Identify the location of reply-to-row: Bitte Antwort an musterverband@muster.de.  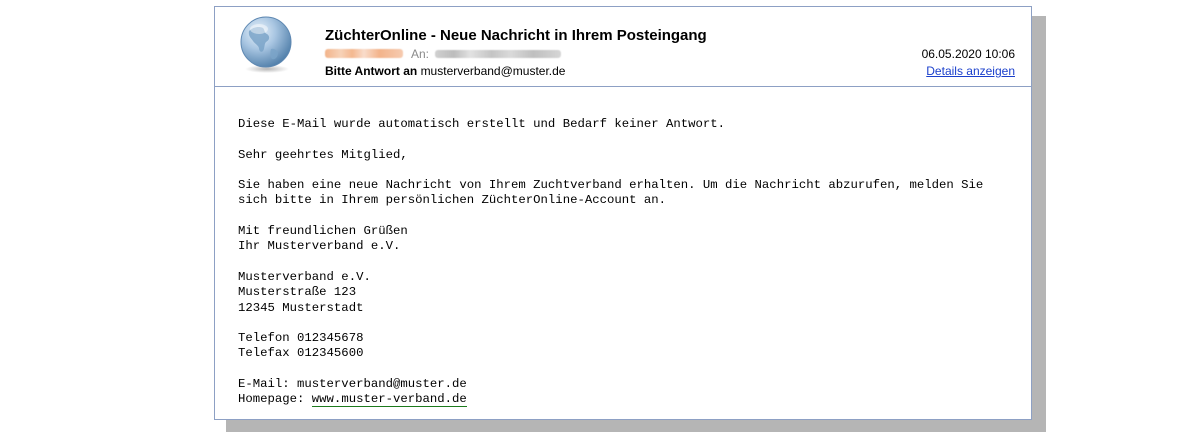
(445, 71).